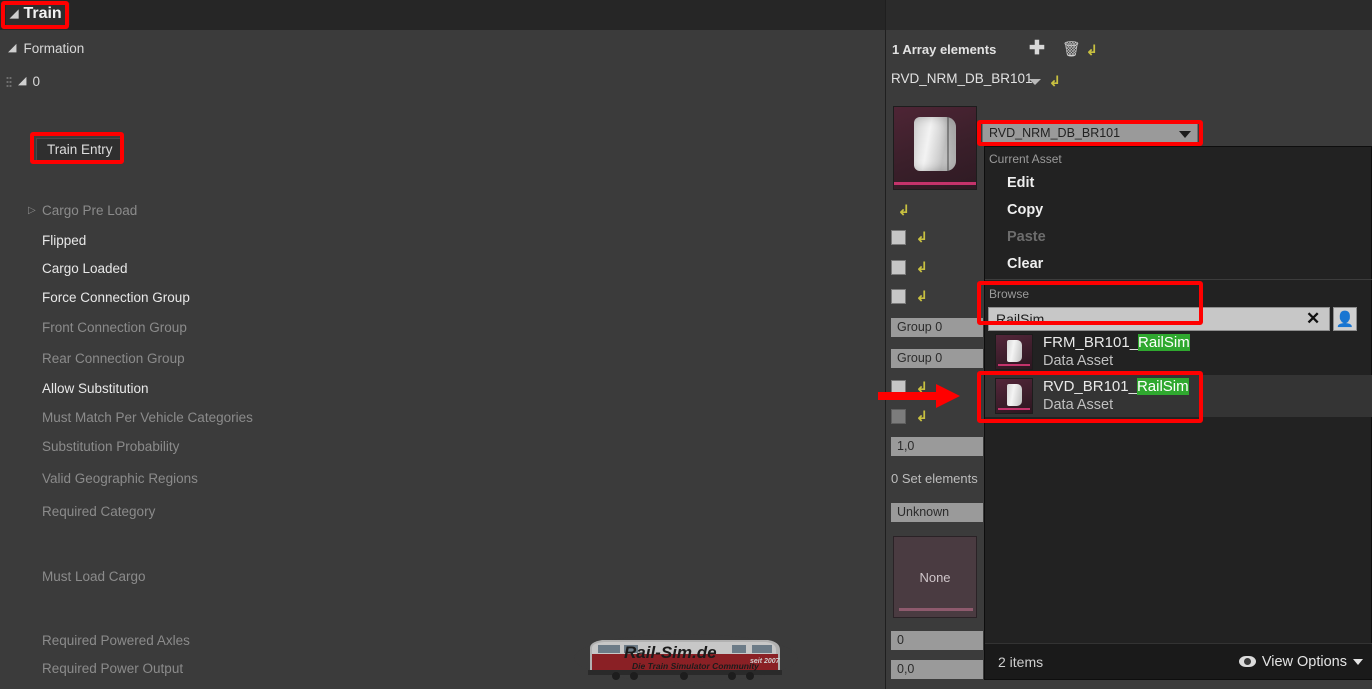 Image resolution: width=1372 pixels, height=689 pixels. I want to click on menu-footer: 2 items View Options, so click(1178, 661).